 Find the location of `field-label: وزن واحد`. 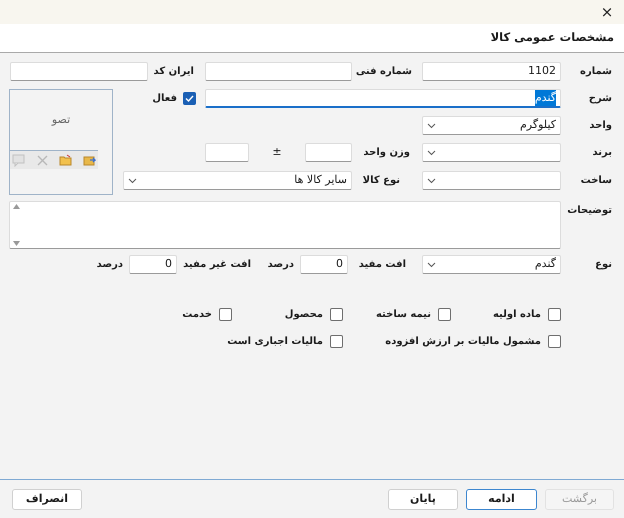

field-label: وزن واحد is located at coordinates (386, 153).